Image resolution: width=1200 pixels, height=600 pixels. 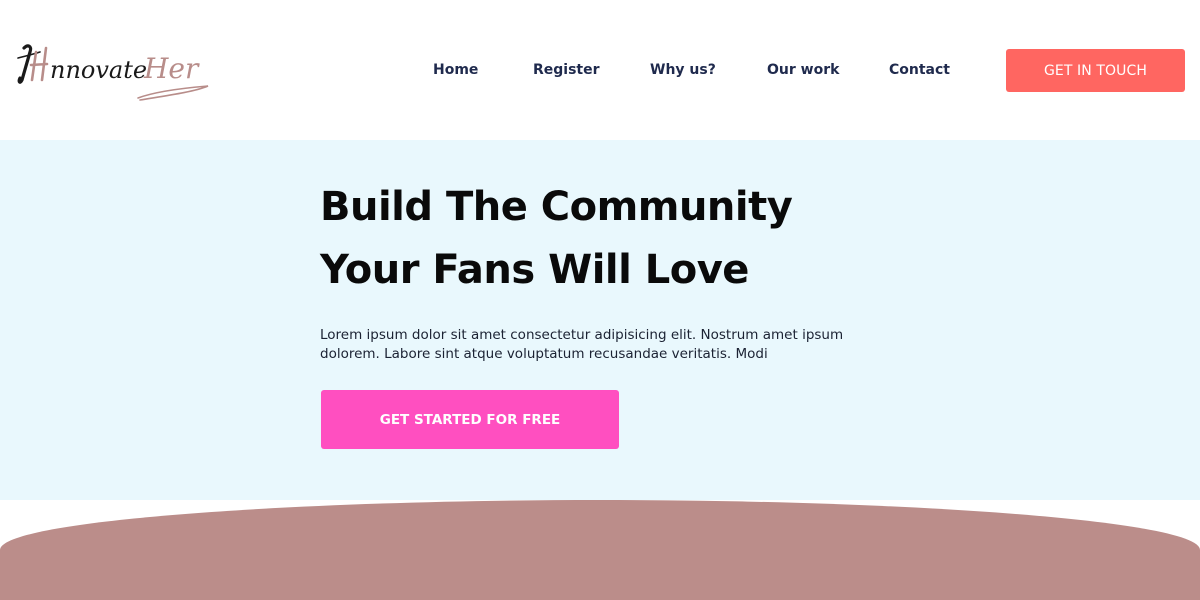 I want to click on get-in-touch-button: GET IN TOUCH, so click(x=1095, y=70).